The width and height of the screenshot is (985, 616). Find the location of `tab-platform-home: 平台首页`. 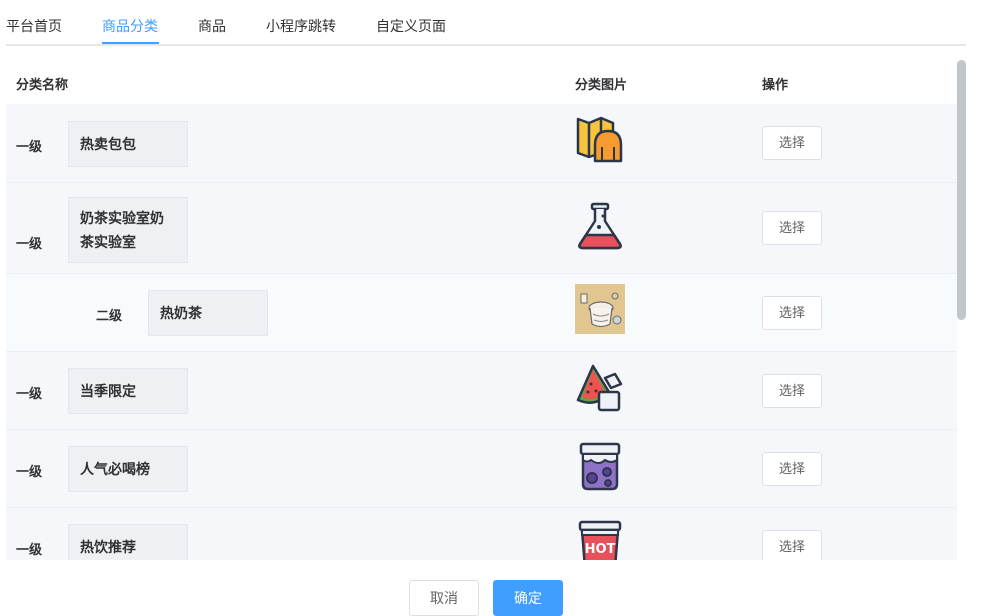

tab-platform-home: 平台首页 is located at coordinates (34, 26).